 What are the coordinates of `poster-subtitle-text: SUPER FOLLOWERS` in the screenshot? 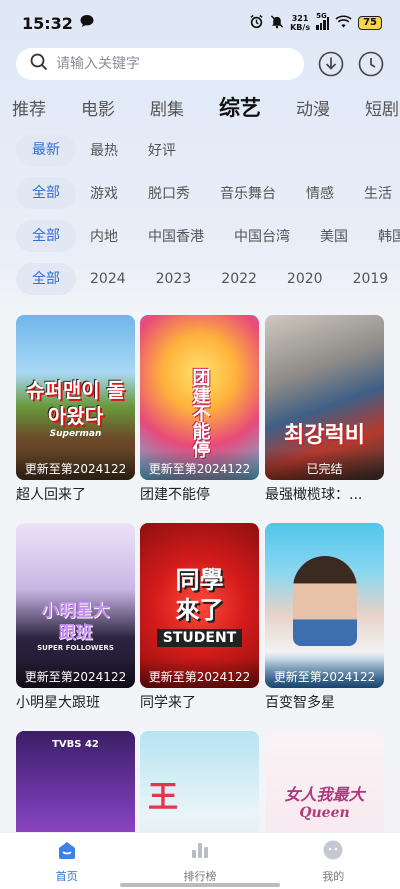 It's located at (75, 647).